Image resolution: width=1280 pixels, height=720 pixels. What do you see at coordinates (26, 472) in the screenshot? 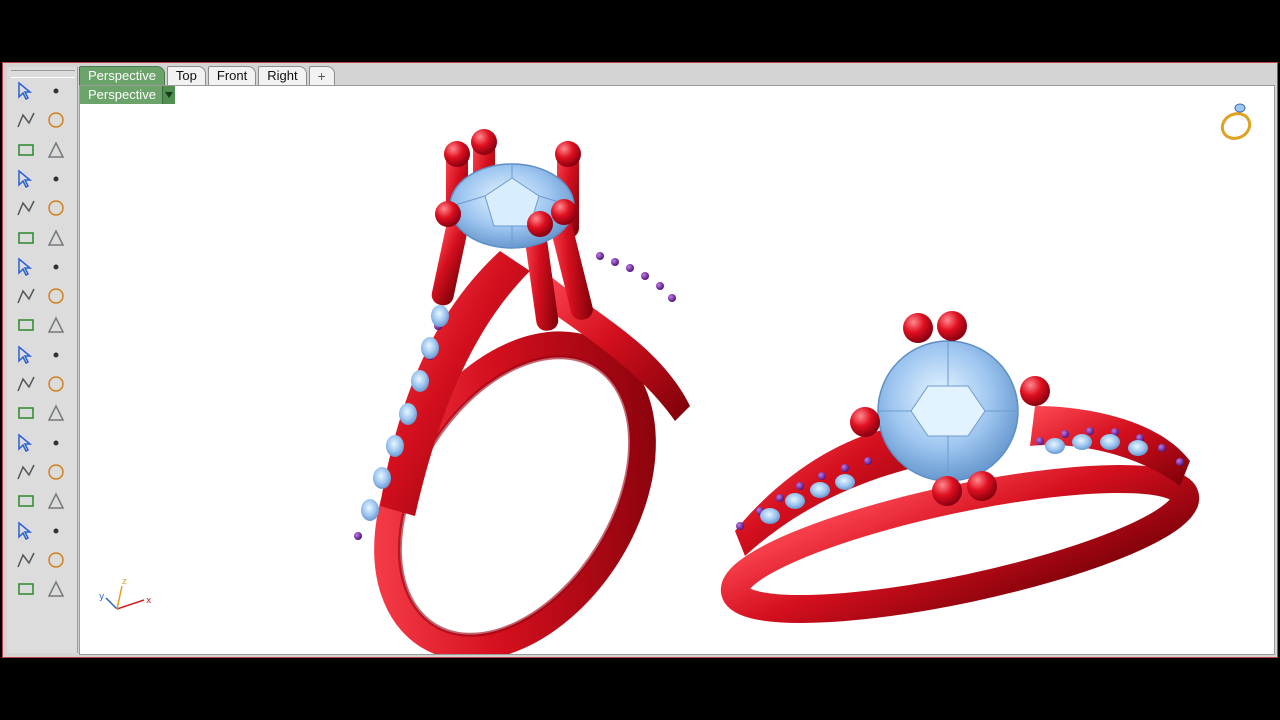
I see `group-icon` at bounding box center [26, 472].